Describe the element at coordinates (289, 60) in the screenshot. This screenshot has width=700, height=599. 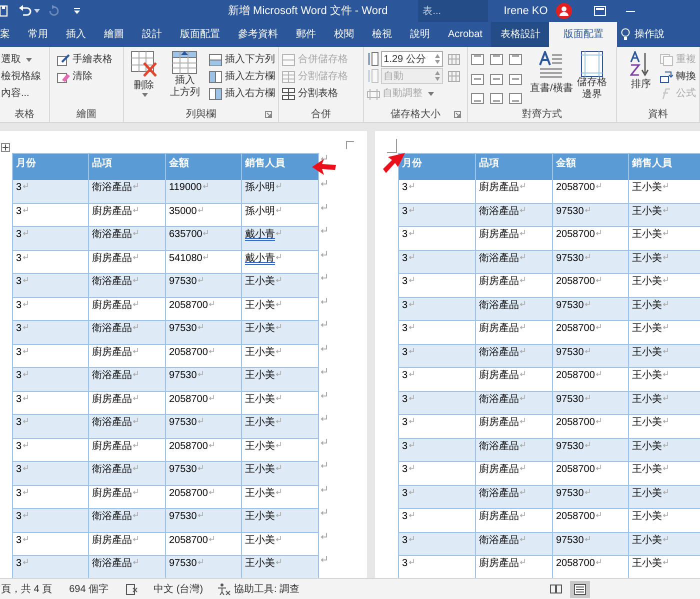
I see `merge-cells-icon` at that location.